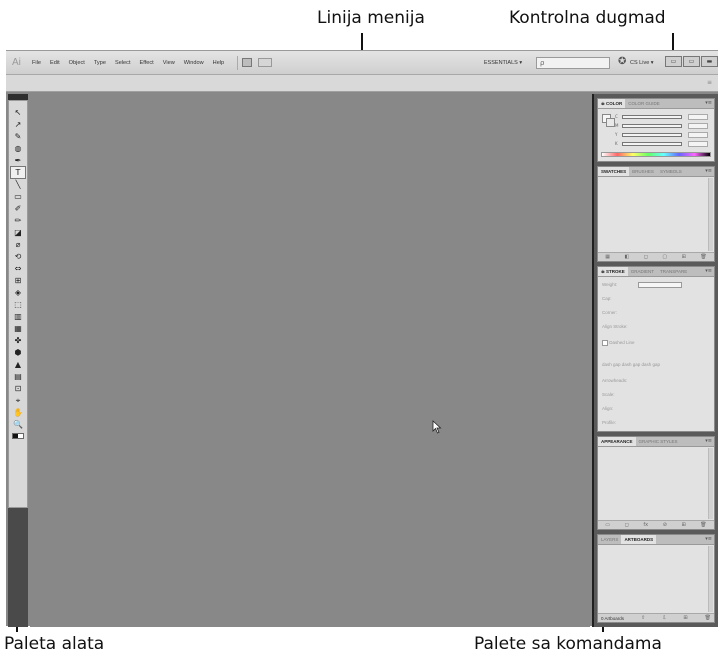  What do you see at coordinates (18, 160) in the screenshot?
I see `tool-4-icon: ✒` at bounding box center [18, 160].